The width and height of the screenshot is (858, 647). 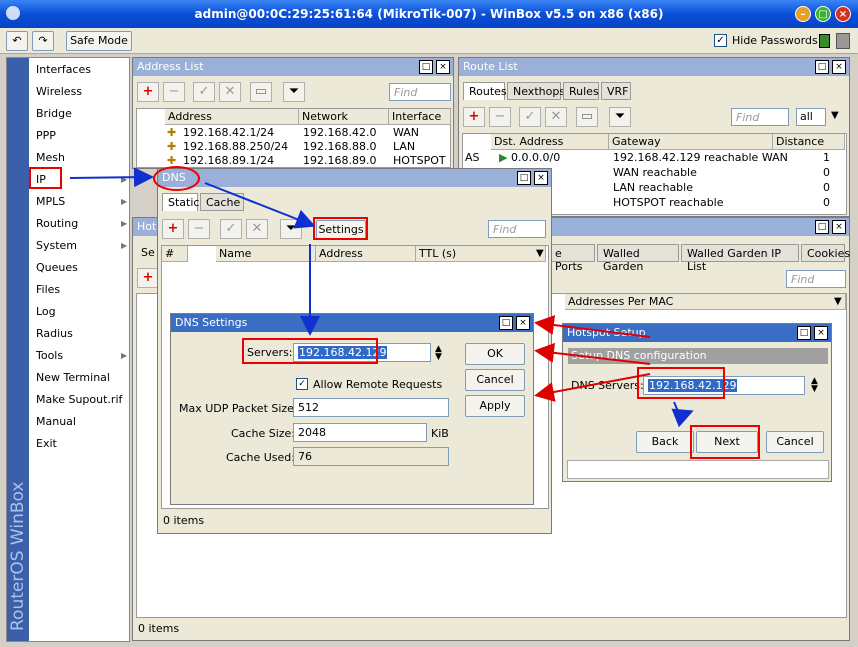 I want to click on arrow-to-next, so click(x=682, y=414).